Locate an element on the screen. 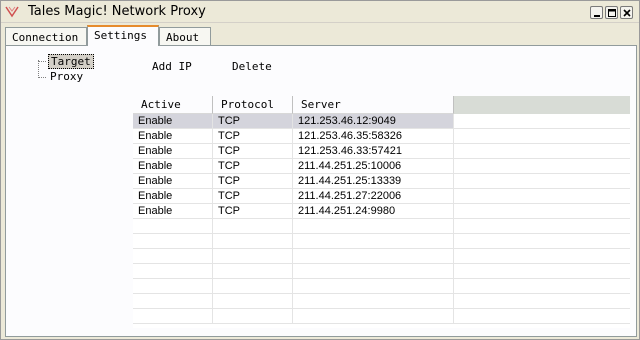  table-row: Enable TCP 211.44.251.25:13339 is located at coordinates (381, 181).